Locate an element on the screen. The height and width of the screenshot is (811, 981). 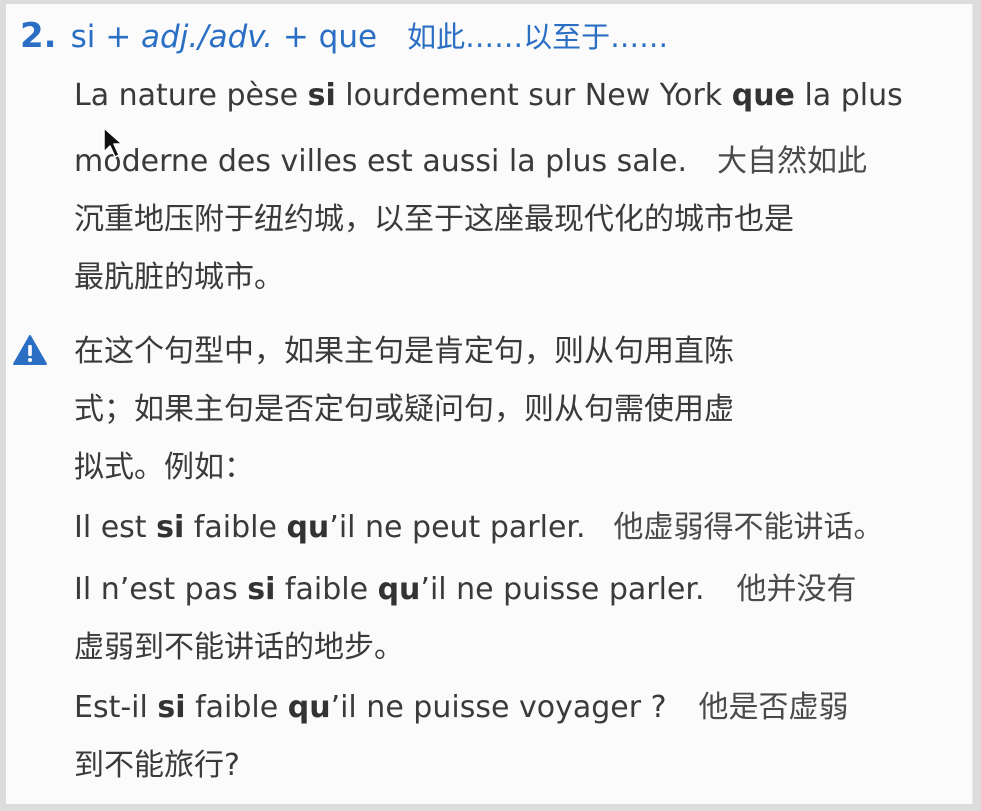
note-line: 拟式。例如： is located at coordinates (164, 467).